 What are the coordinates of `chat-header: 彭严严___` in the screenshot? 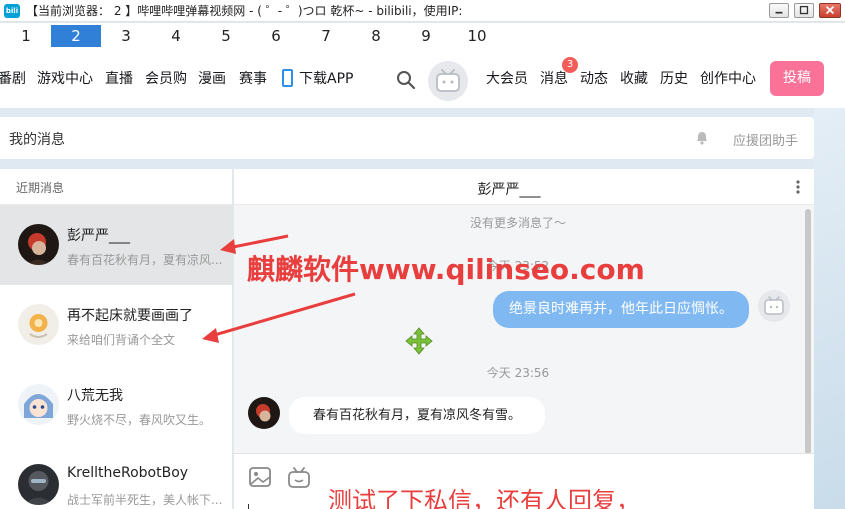 It's located at (524, 187).